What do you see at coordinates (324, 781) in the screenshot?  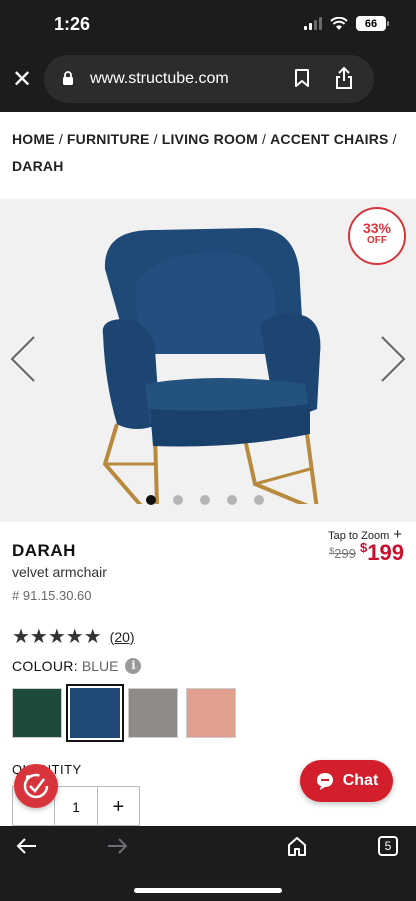 I see `chat-bubble-icon` at bounding box center [324, 781].